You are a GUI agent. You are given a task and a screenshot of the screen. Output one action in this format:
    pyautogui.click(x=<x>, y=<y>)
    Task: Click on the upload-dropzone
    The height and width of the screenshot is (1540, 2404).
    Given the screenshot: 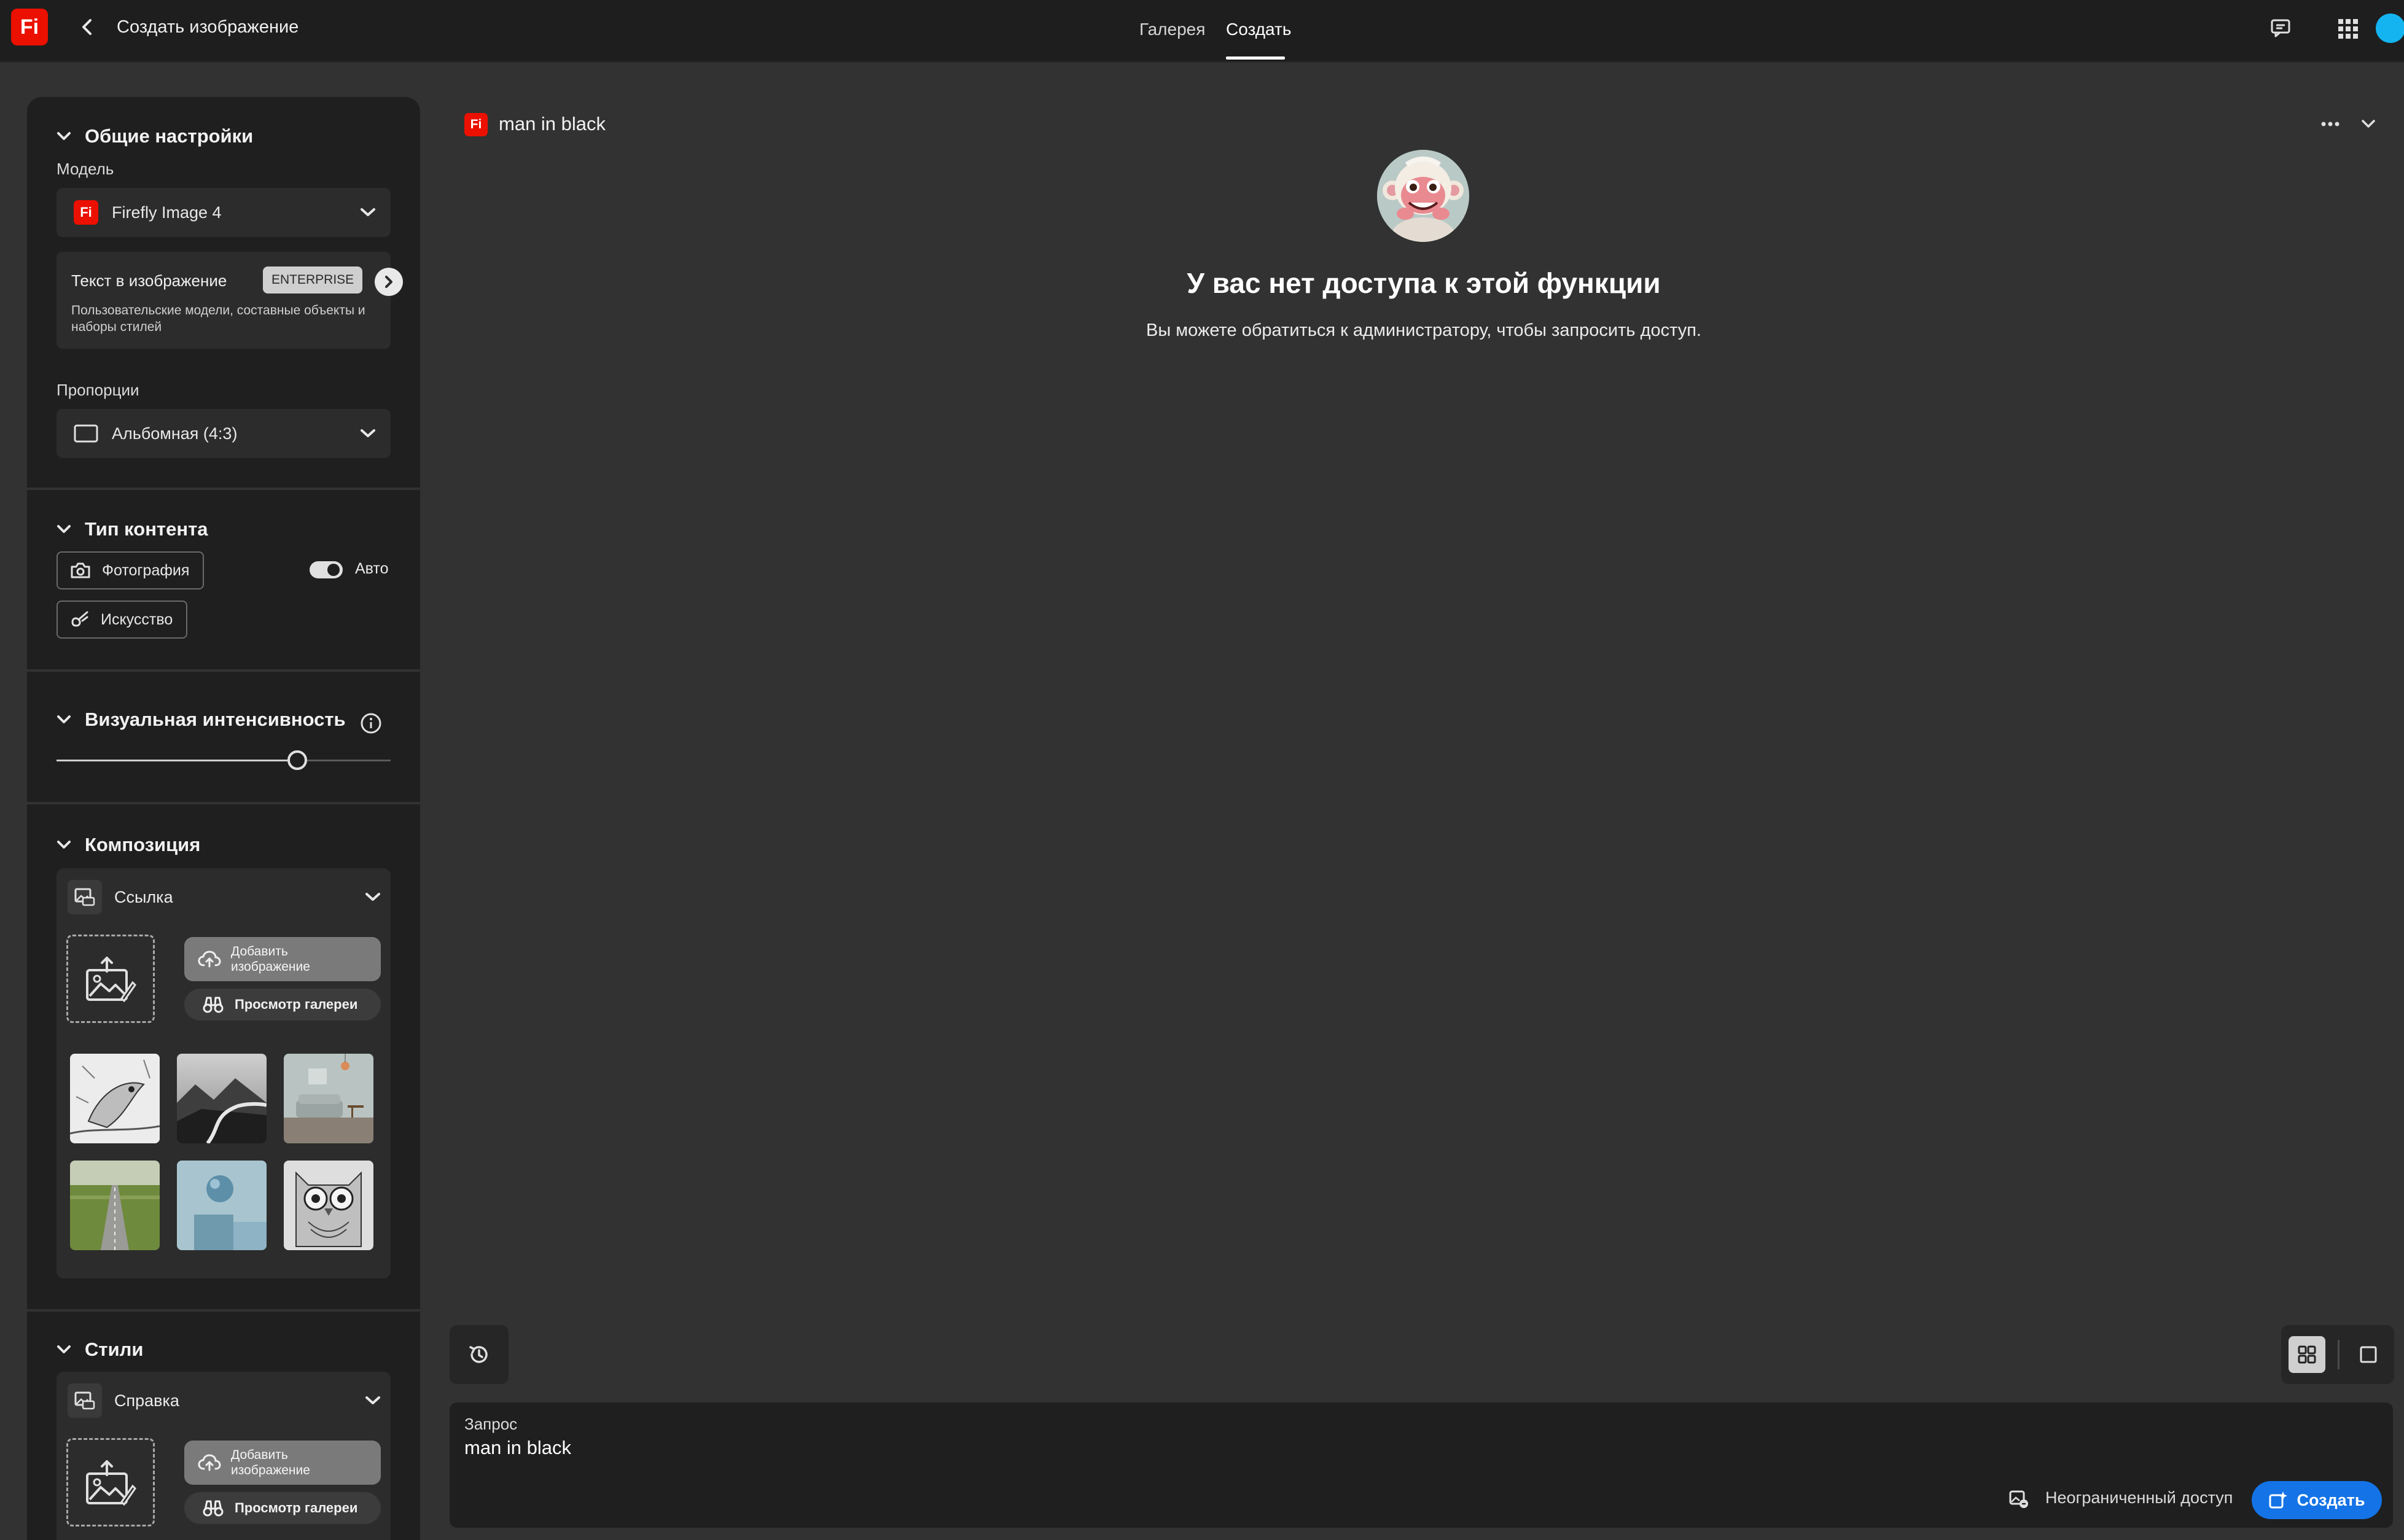 What is the action you would take?
    pyautogui.click(x=110, y=979)
    